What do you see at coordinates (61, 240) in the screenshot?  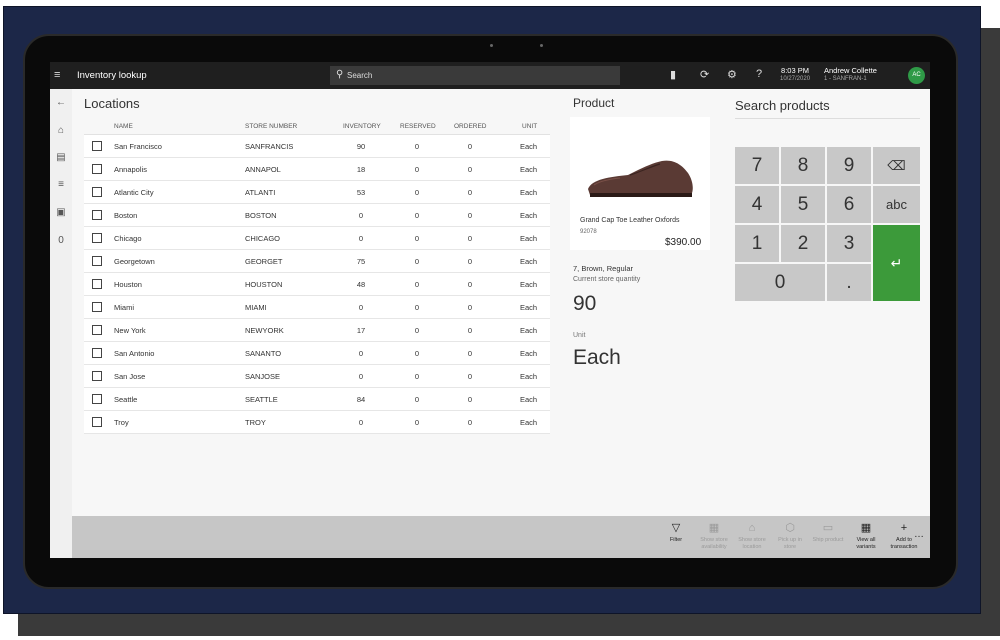 I see `counter-icon: 0` at bounding box center [61, 240].